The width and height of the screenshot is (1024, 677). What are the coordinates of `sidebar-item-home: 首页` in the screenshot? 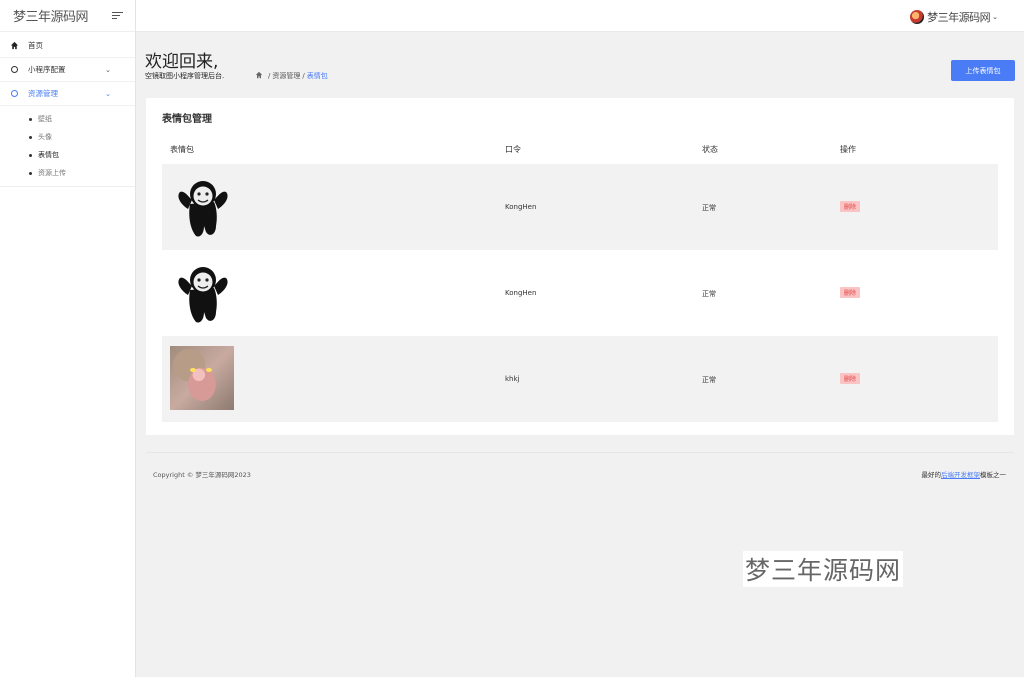 It's located at (67, 46).